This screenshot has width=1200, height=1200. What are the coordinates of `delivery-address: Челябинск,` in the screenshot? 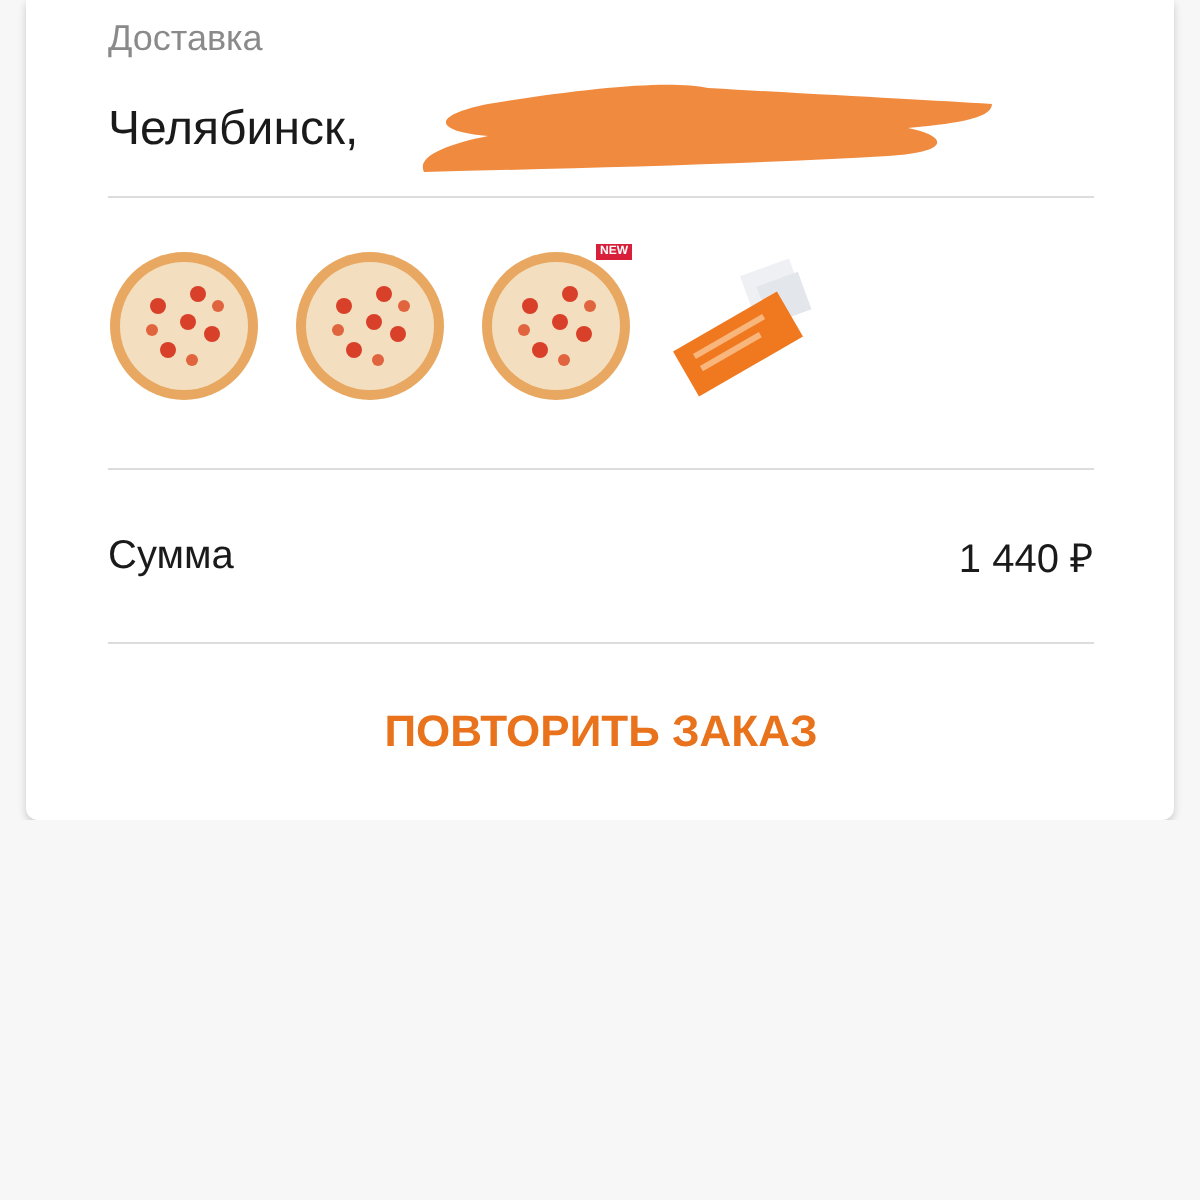 It's located at (233, 130).